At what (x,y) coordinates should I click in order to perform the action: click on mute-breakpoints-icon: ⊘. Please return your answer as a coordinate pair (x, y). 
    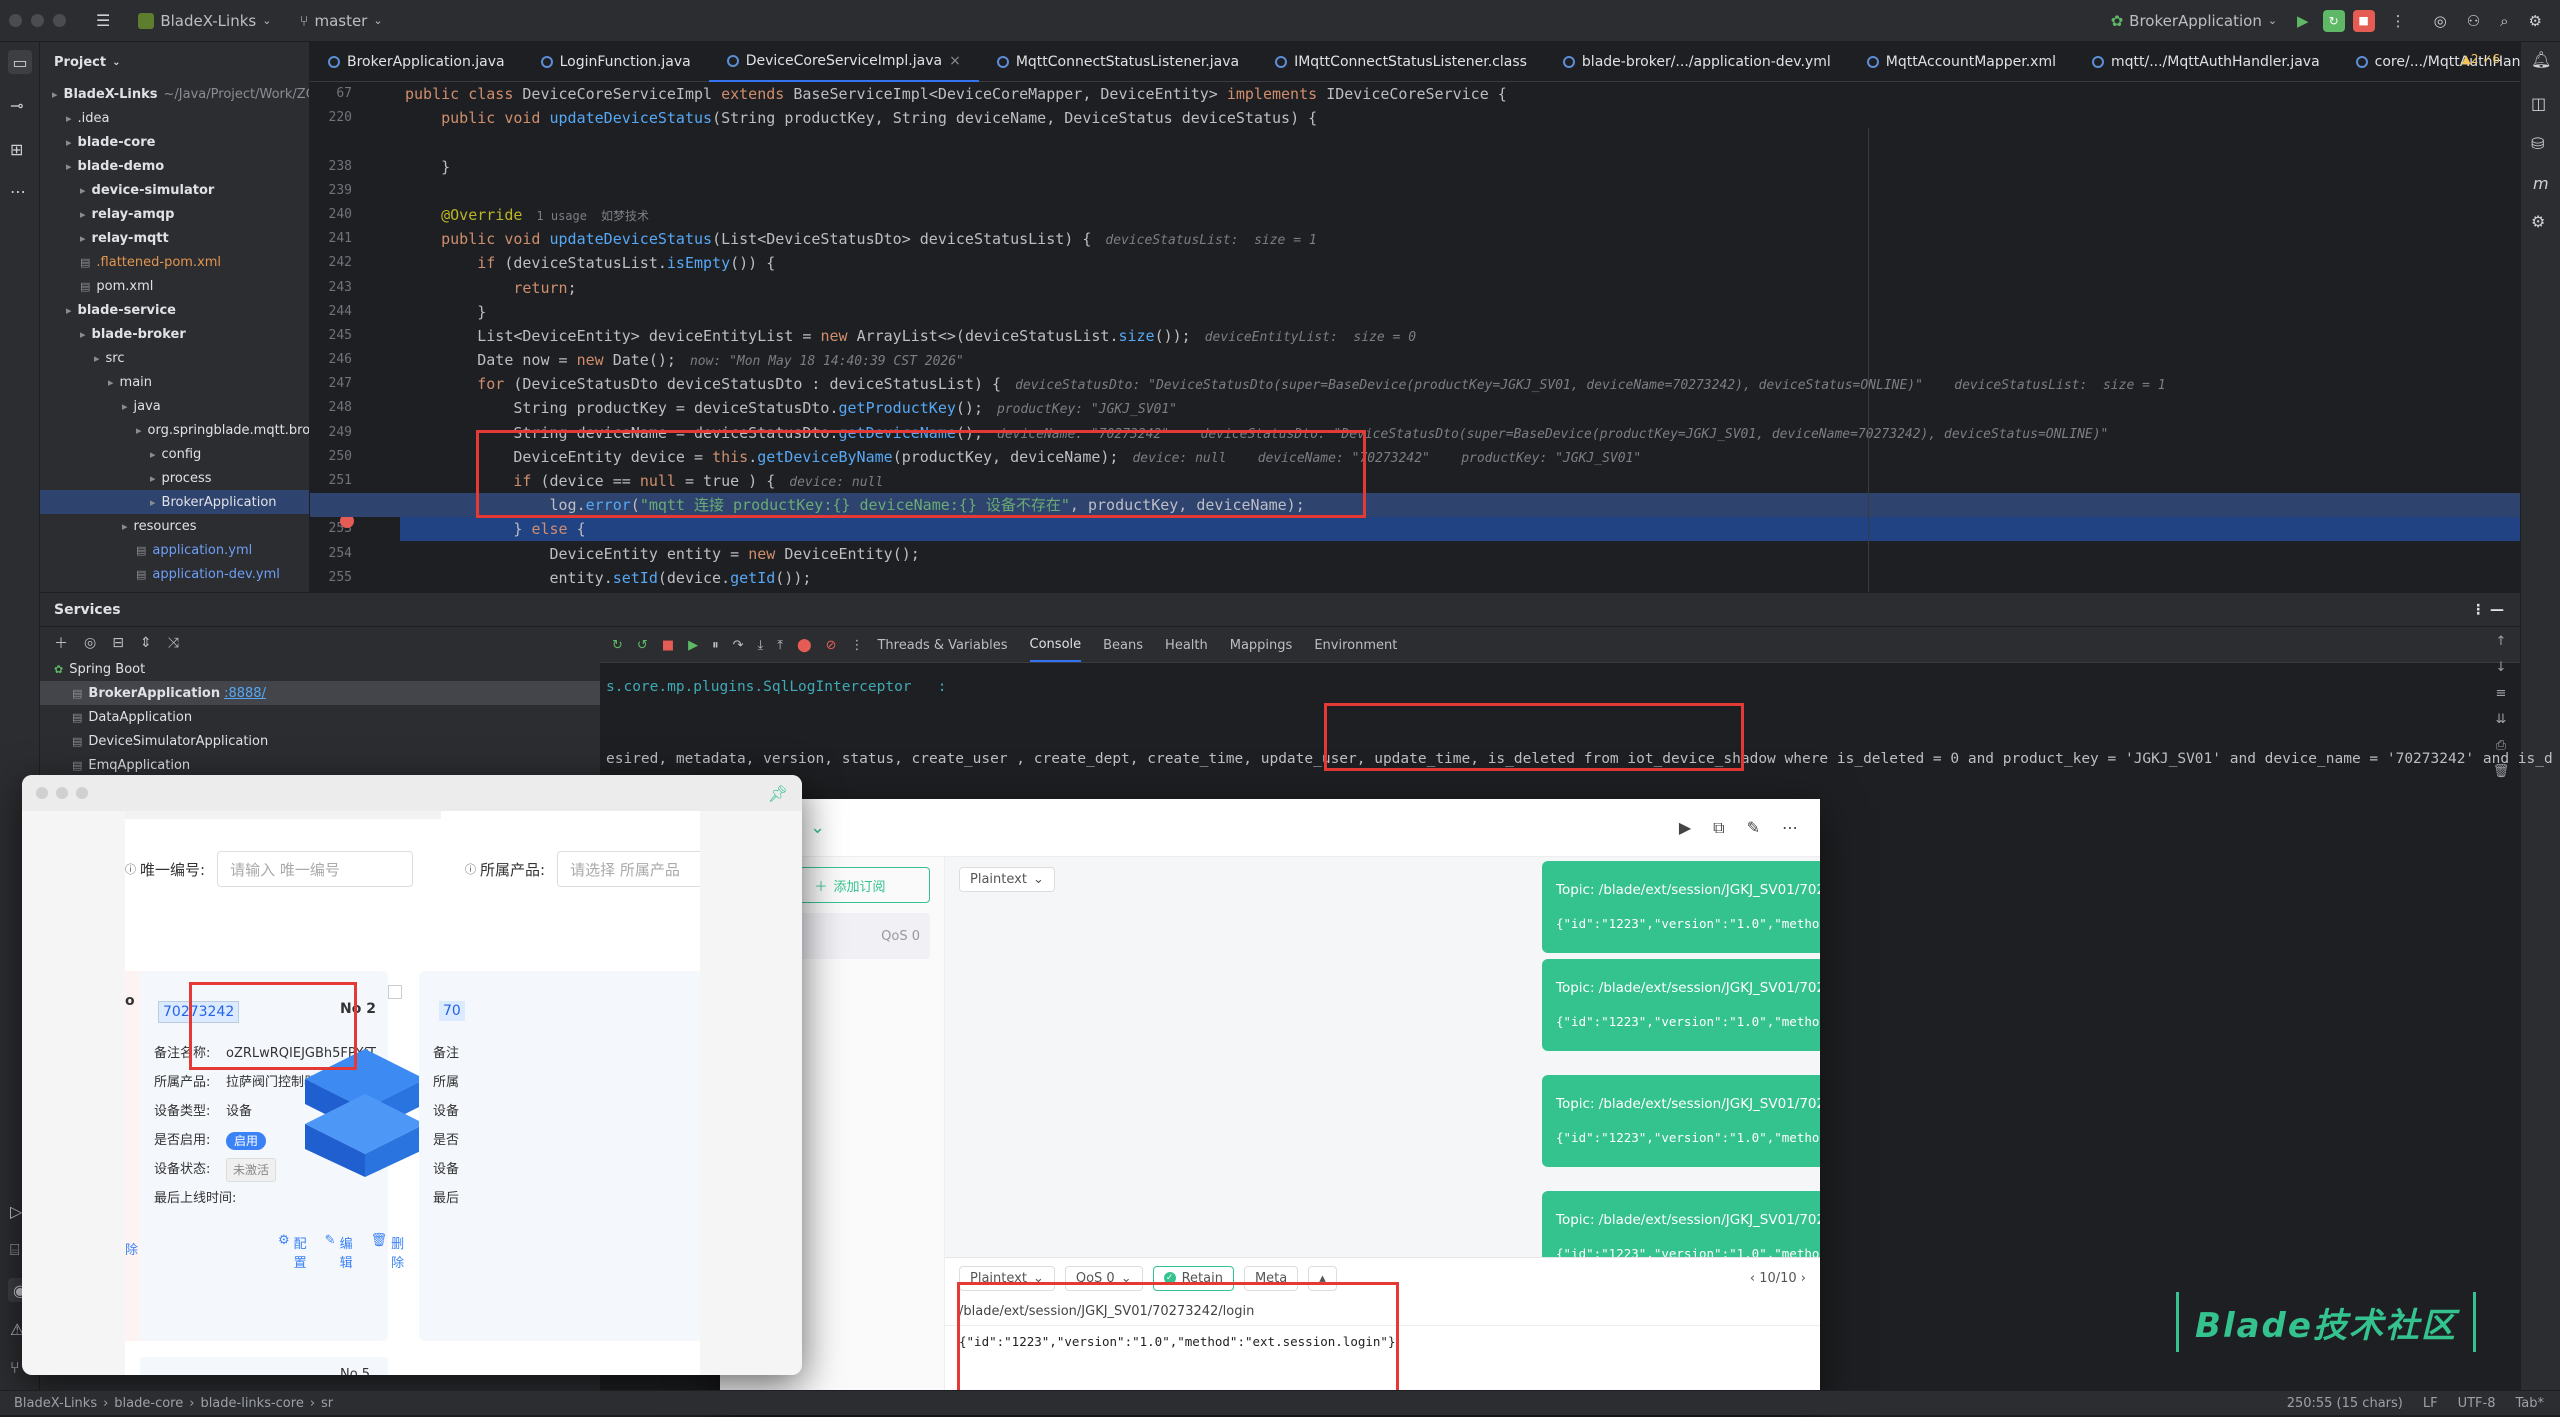
    Looking at the image, I should click on (831, 645).